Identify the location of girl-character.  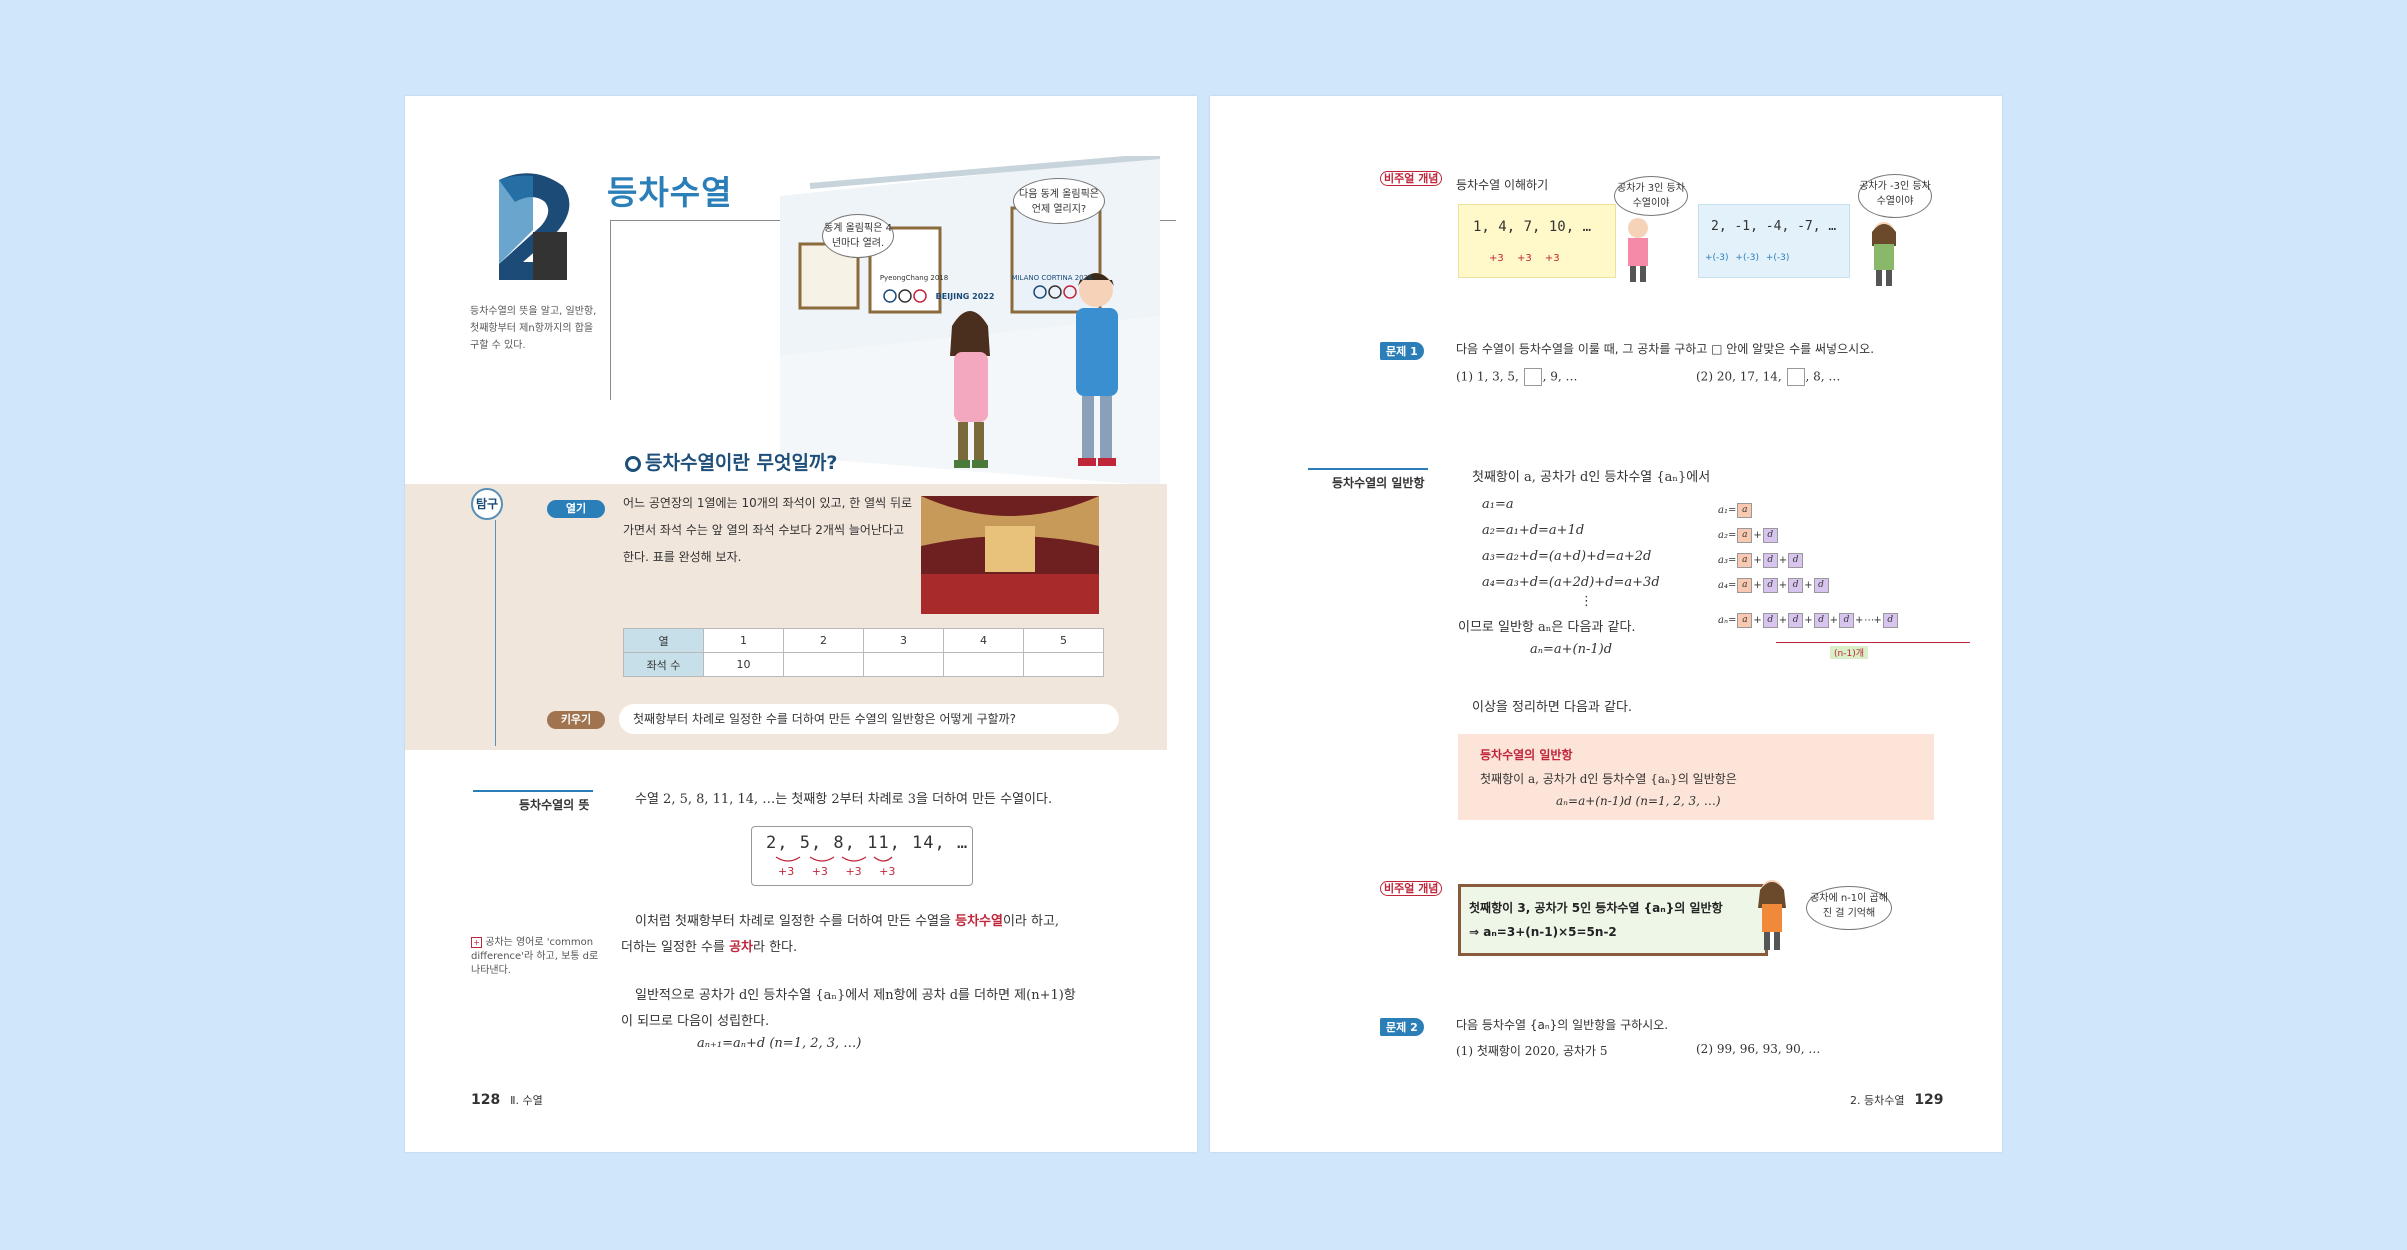
(1884, 254).